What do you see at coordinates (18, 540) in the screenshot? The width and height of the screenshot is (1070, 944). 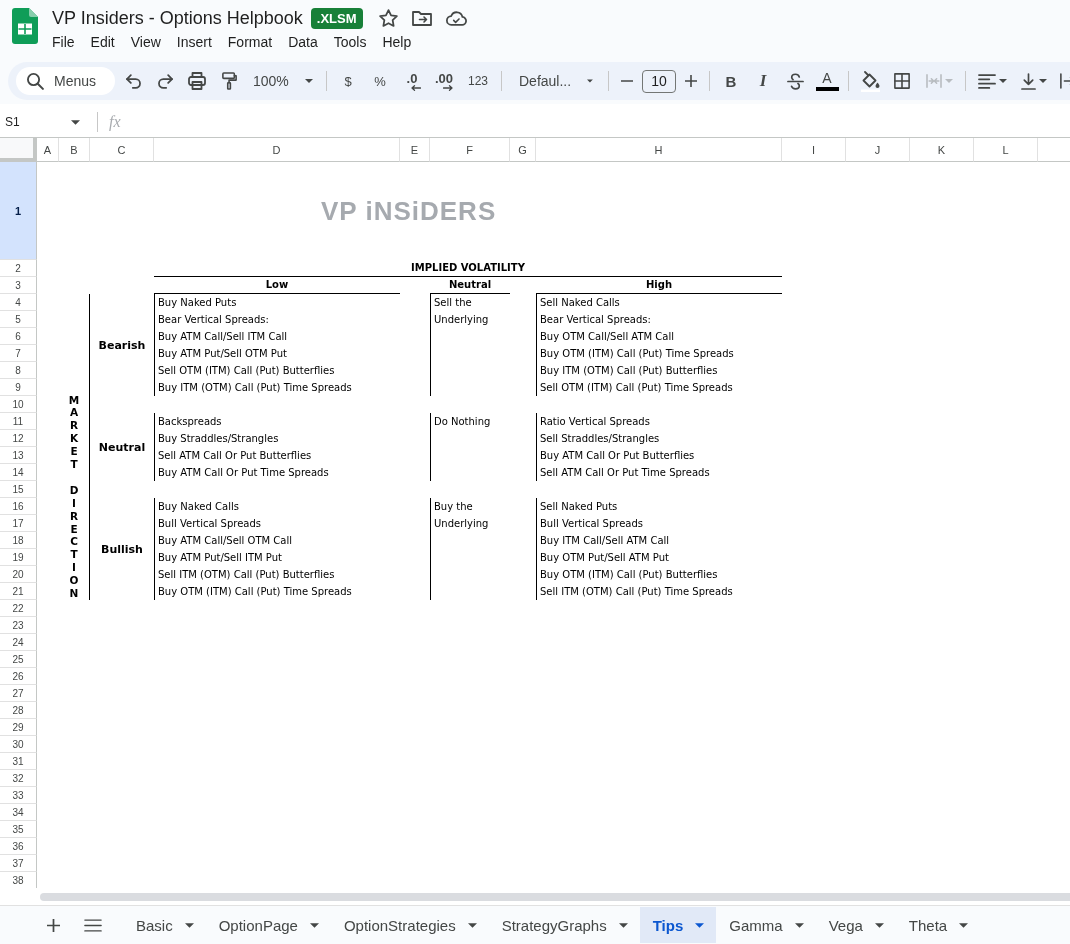 I see `row-header: 18` at bounding box center [18, 540].